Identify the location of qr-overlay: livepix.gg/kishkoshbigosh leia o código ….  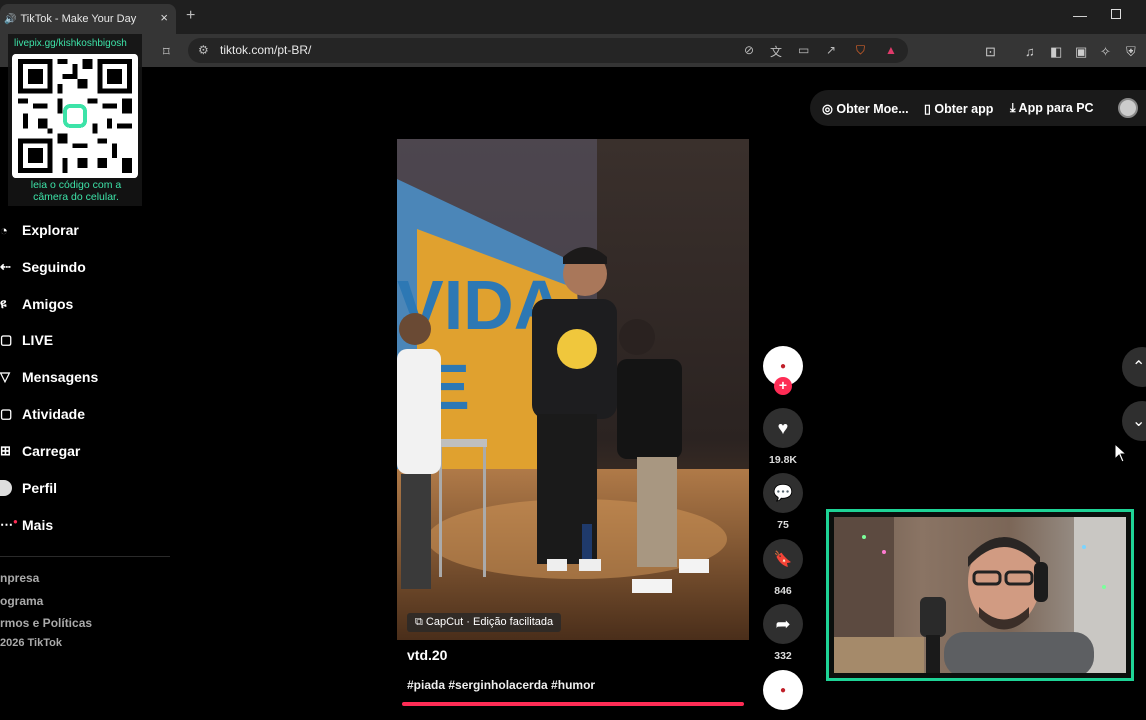
(75, 120).